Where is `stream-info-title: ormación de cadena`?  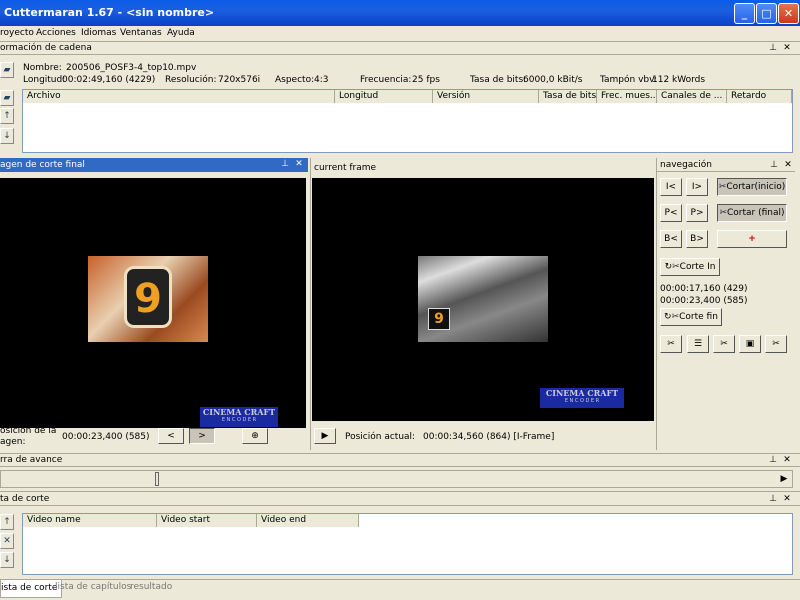 stream-info-title: ormación de cadena is located at coordinates (46, 48).